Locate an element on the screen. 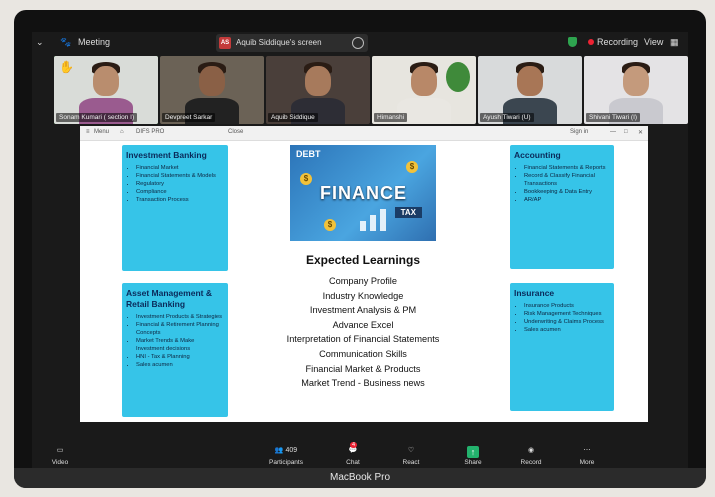  learning-item: Industry Knowledge is located at coordinates (363, 295).